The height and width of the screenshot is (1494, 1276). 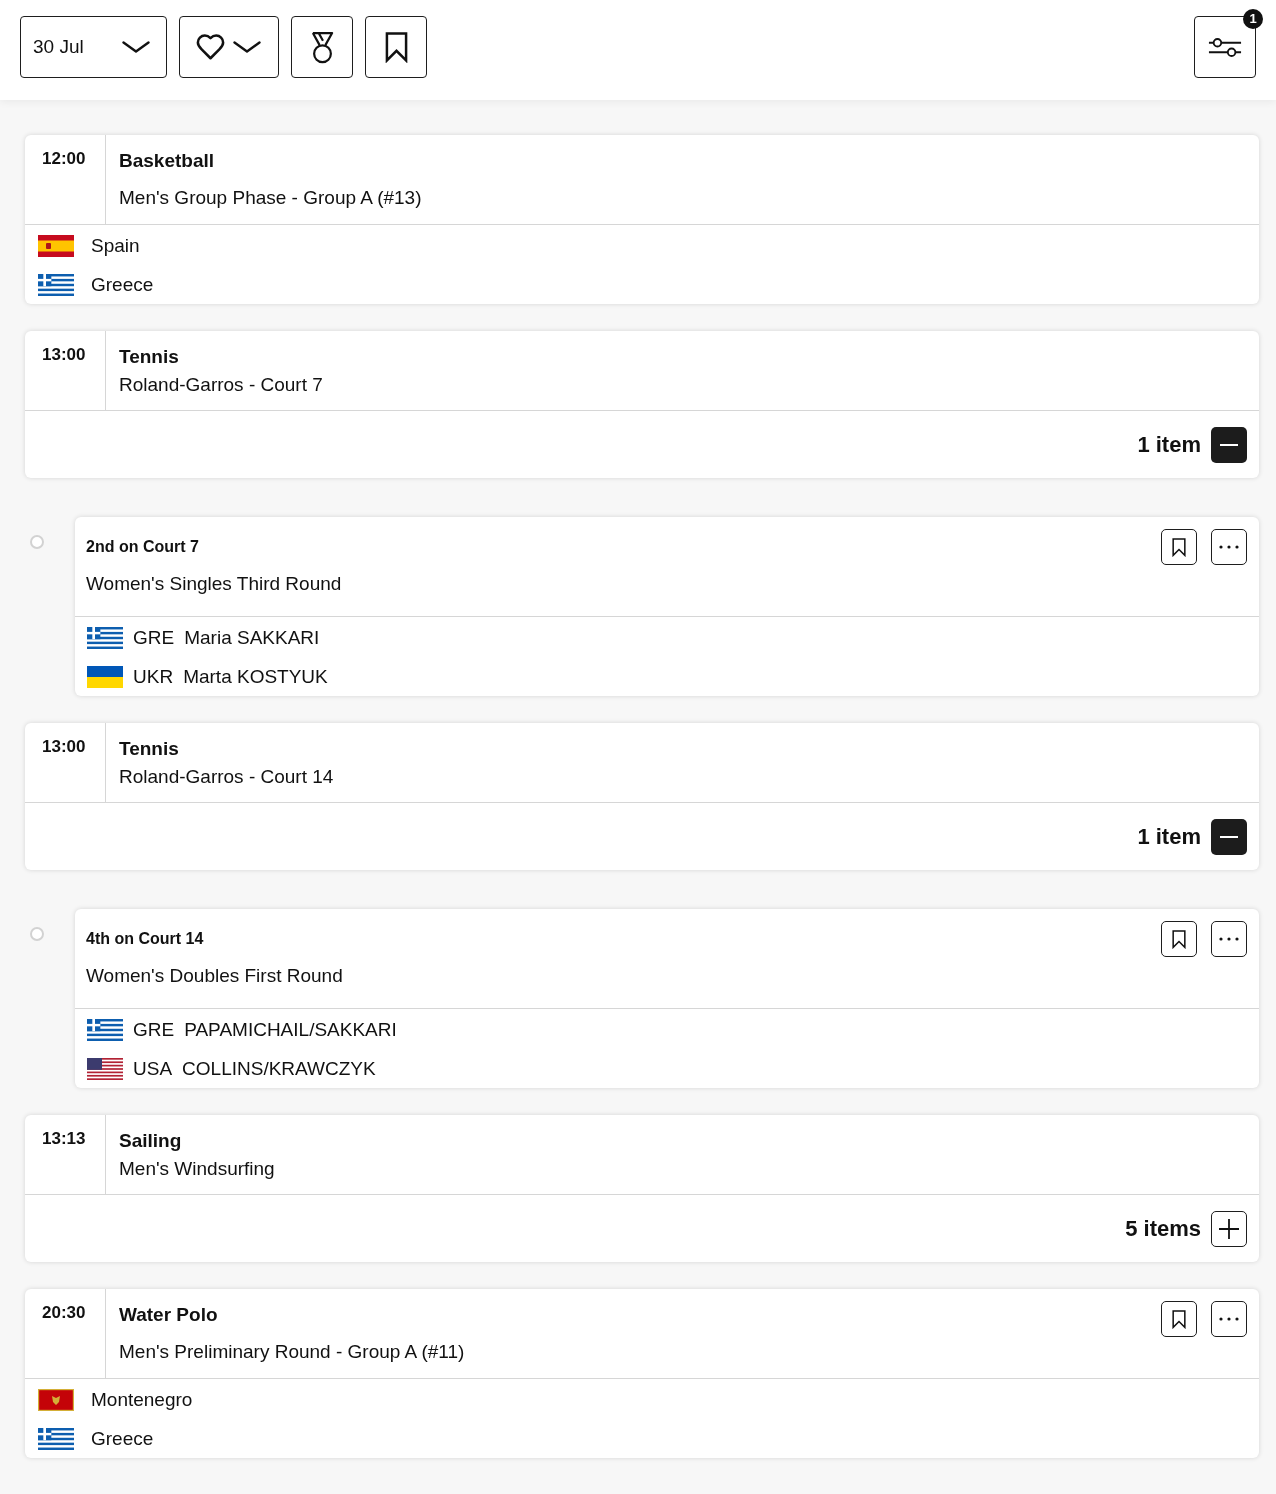 I want to click on start-time: 20:30, so click(x=64, y=1313).